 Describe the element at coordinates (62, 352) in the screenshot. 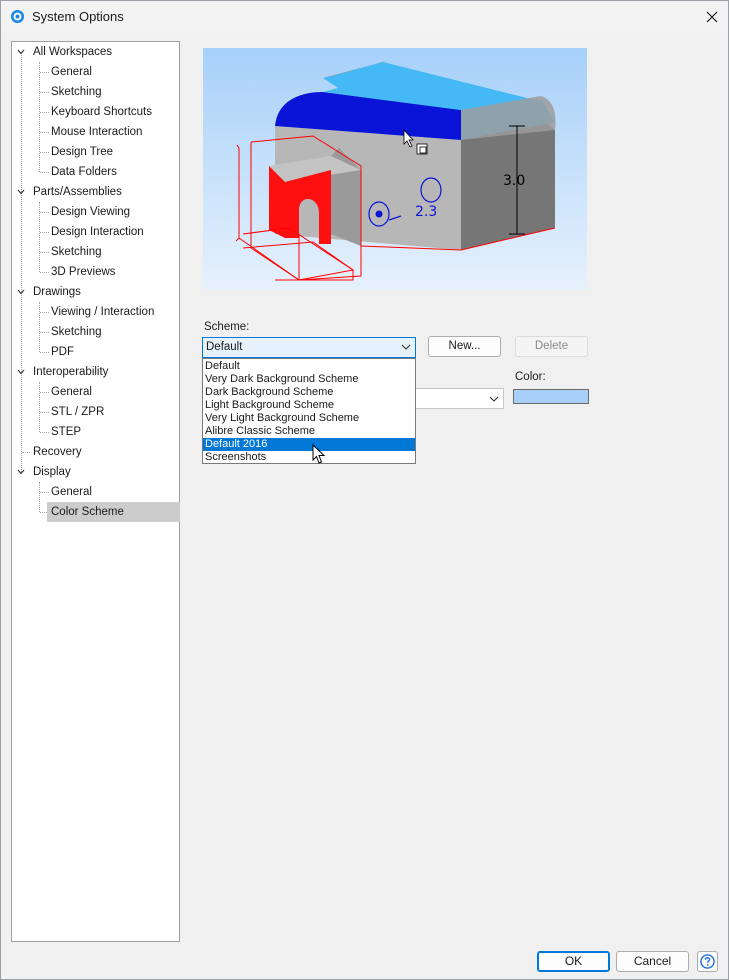

I see `tree-item-label: PDF` at that location.